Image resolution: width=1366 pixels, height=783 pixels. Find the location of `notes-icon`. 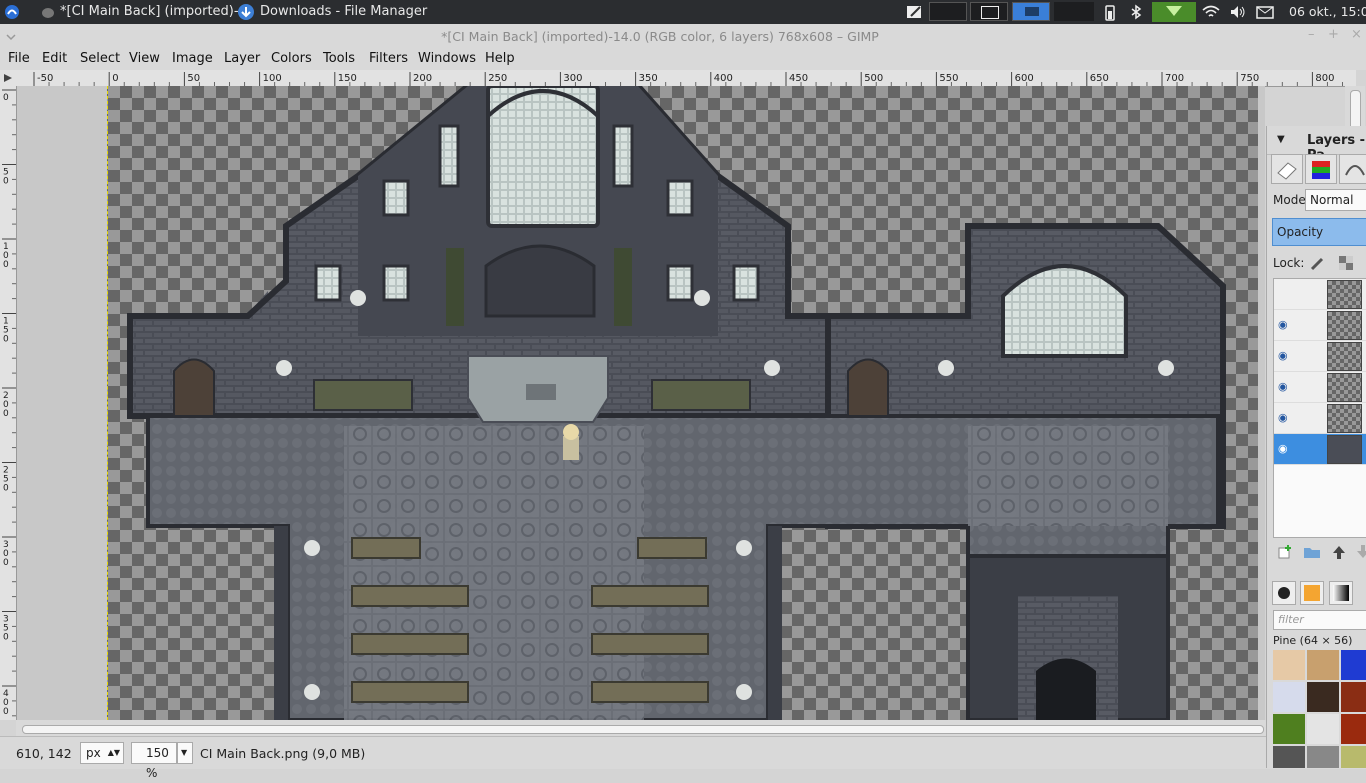

notes-icon is located at coordinates (914, 12).